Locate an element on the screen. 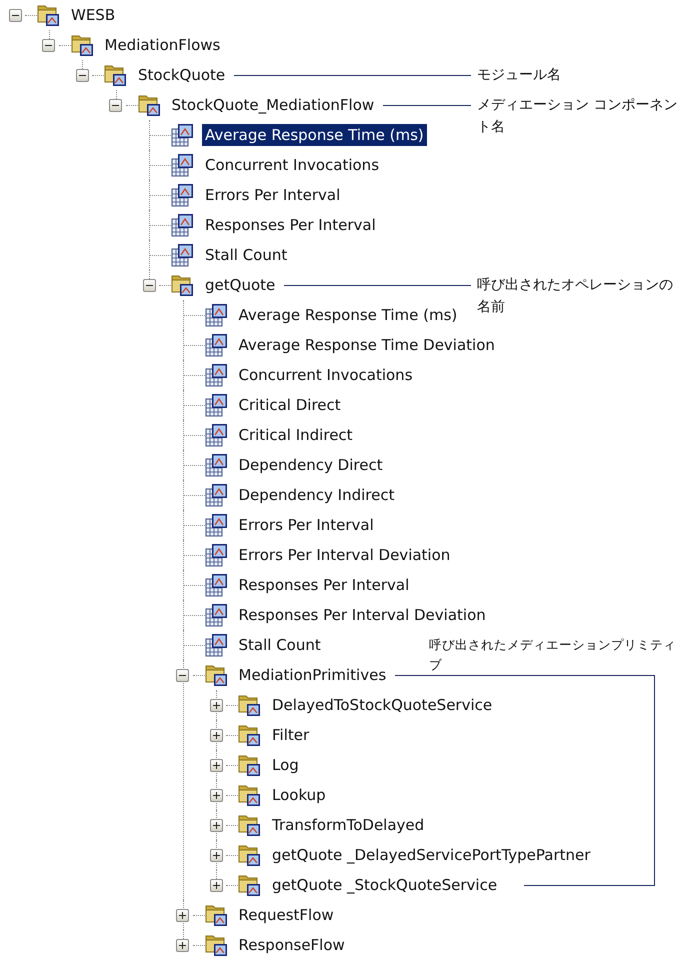 The image size is (685, 964). tree-item: StockQuote_MediationFlow is located at coordinates (273, 105).